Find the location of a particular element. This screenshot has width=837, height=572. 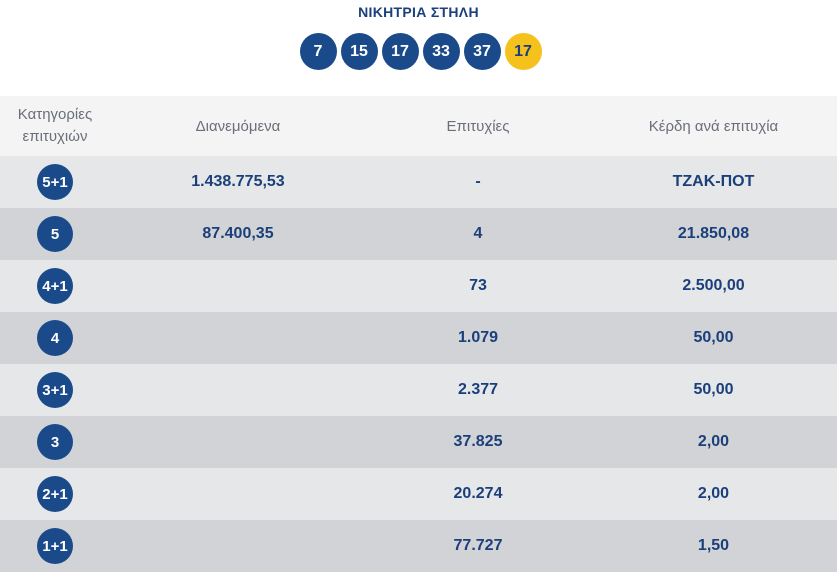

category-cell: 3 is located at coordinates (55, 442).